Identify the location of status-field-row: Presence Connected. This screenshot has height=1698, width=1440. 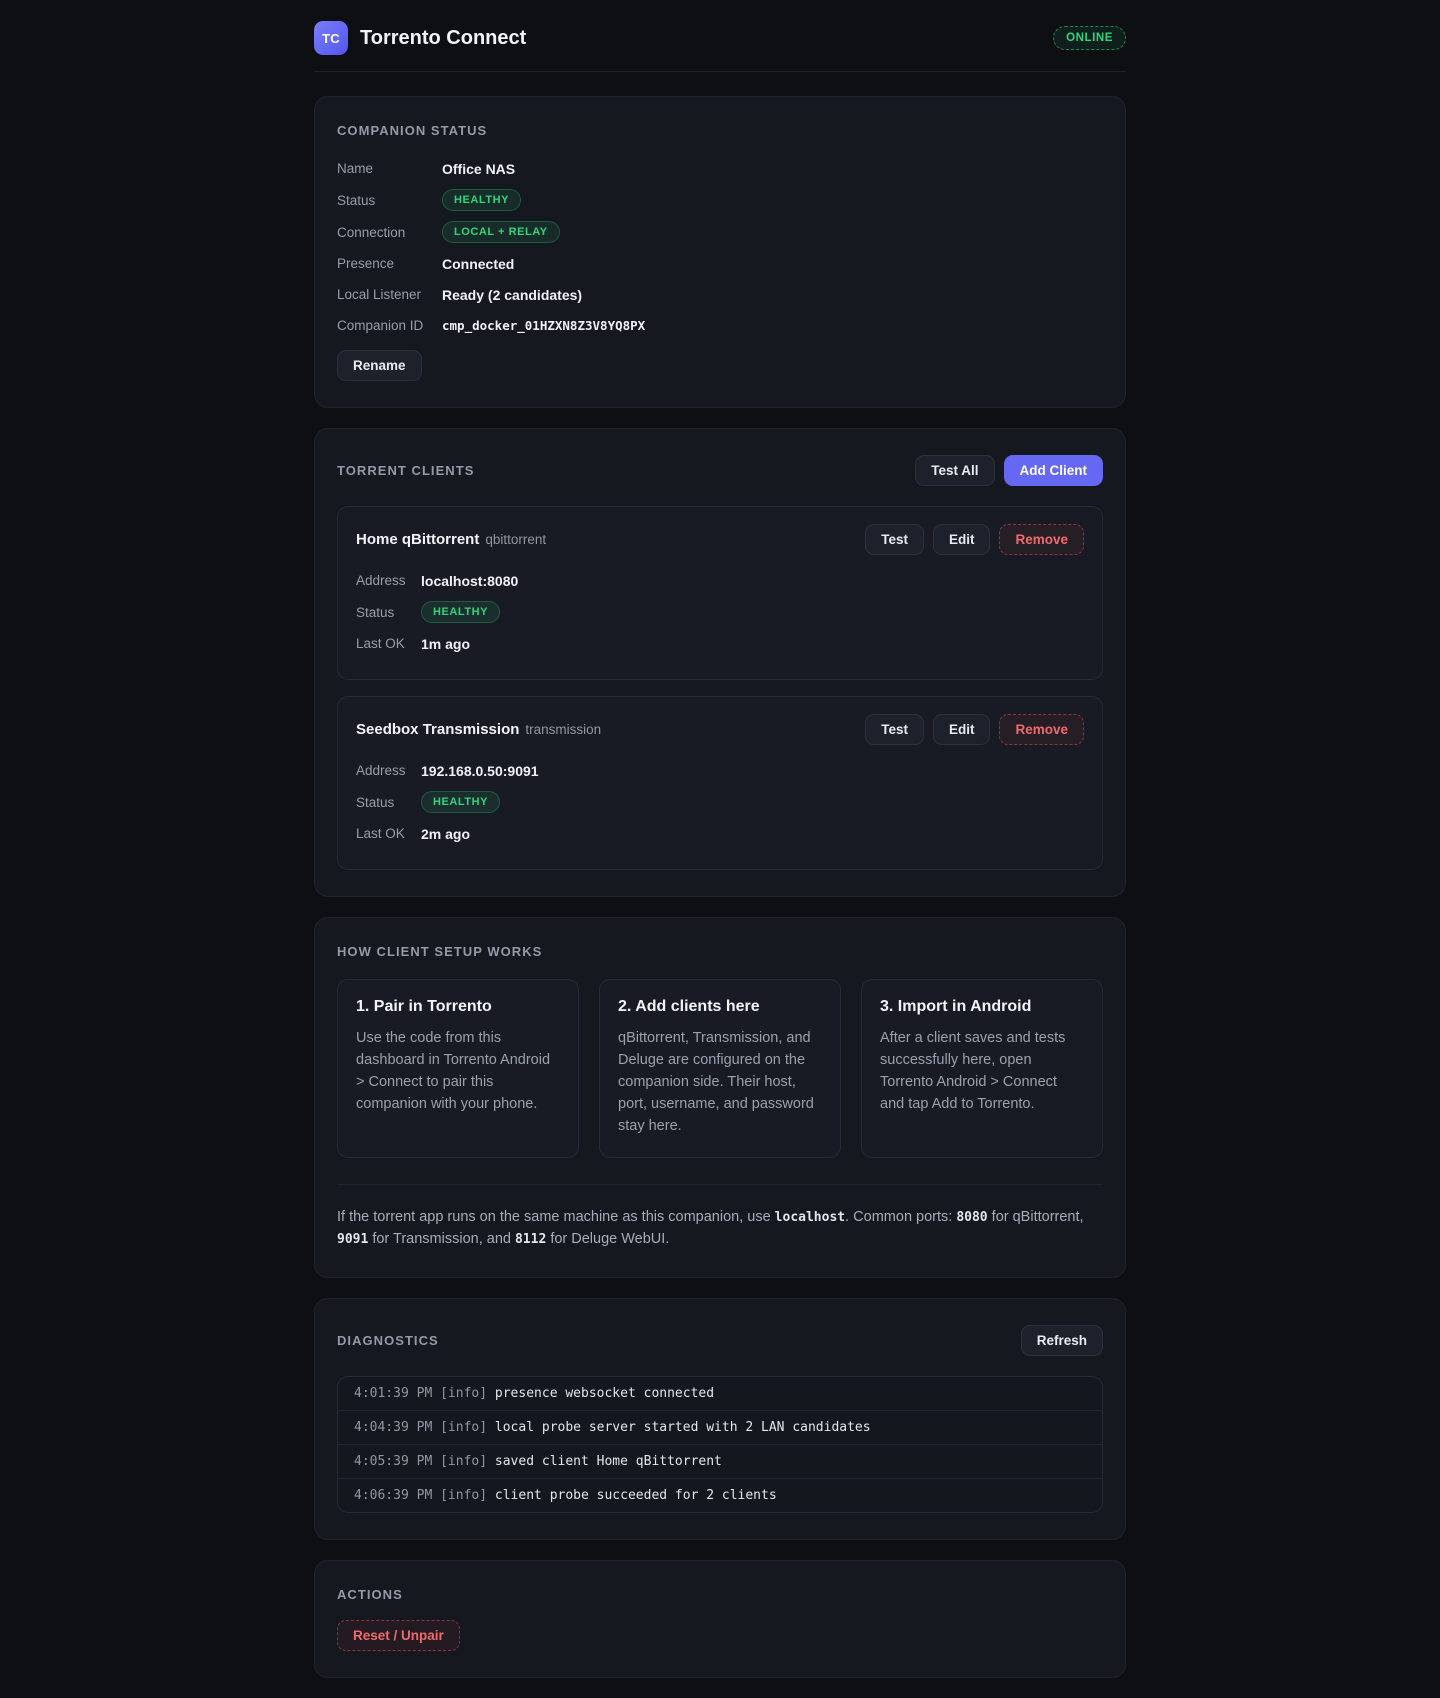
(720, 263).